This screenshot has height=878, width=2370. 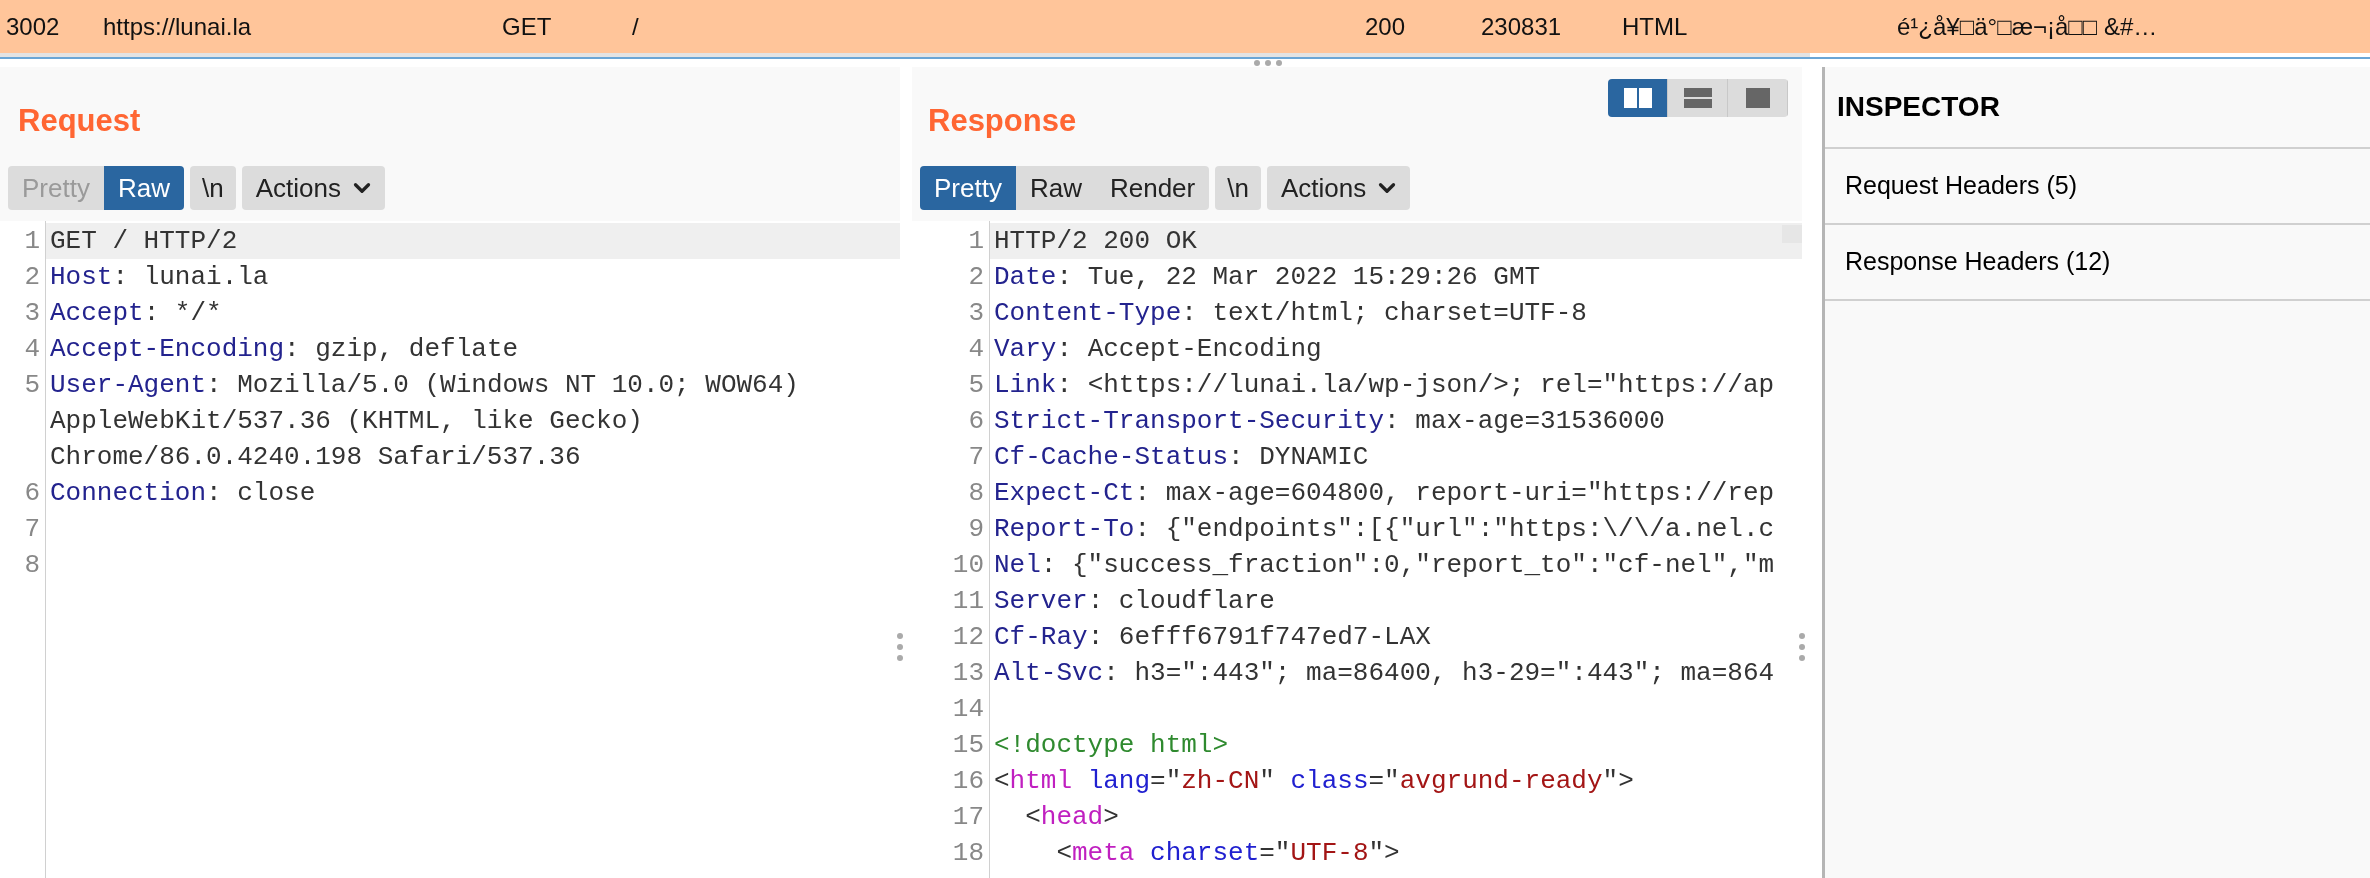 What do you see at coordinates (968, 817) in the screenshot?
I see `line-number: 17` at bounding box center [968, 817].